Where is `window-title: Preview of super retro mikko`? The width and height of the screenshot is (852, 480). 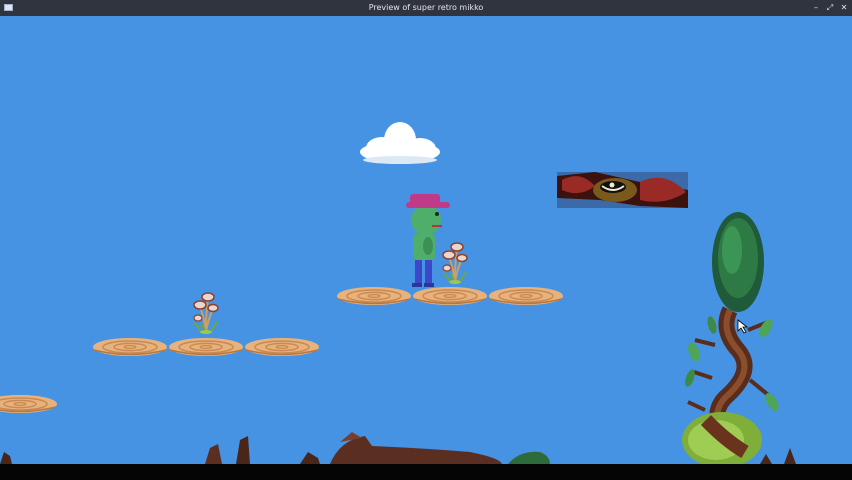
window-title: Preview of super retro mikko is located at coordinates (426, 7).